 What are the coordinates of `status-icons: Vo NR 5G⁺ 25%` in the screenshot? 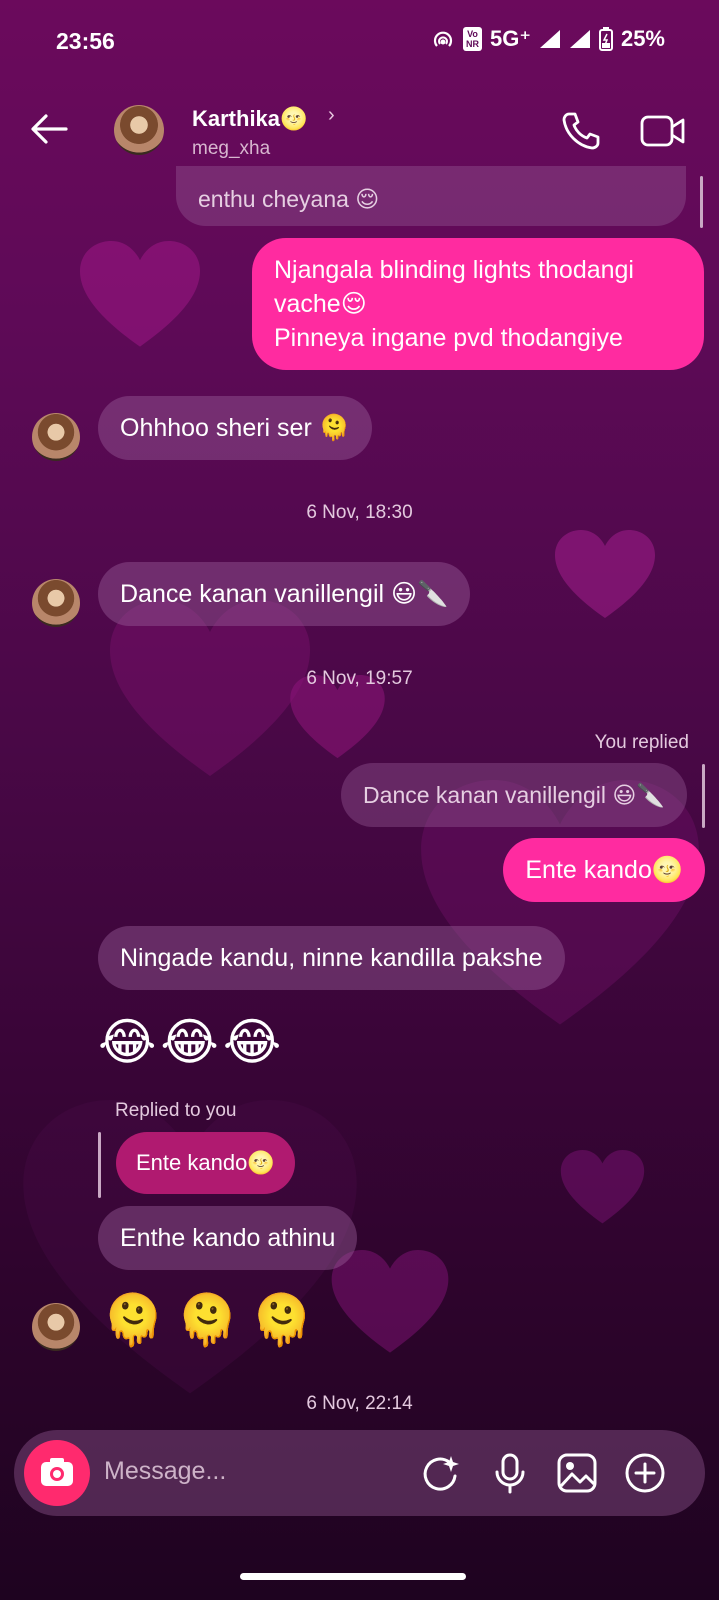 It's located at (548, 39).